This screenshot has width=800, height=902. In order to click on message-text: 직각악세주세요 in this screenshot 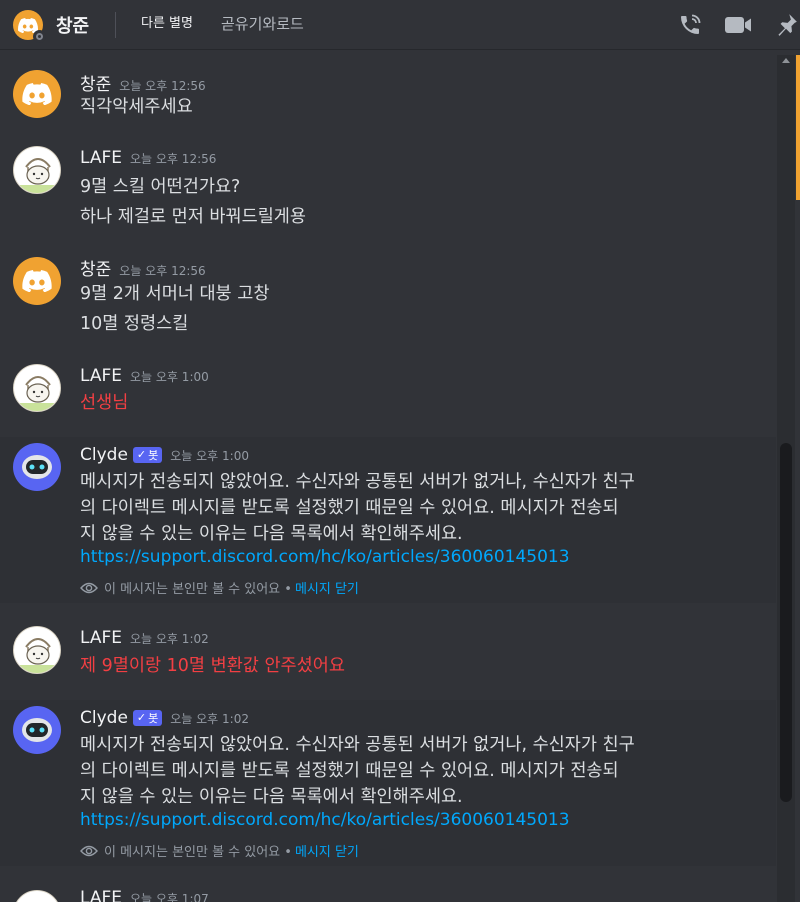, I will do `click(136, 107)`.